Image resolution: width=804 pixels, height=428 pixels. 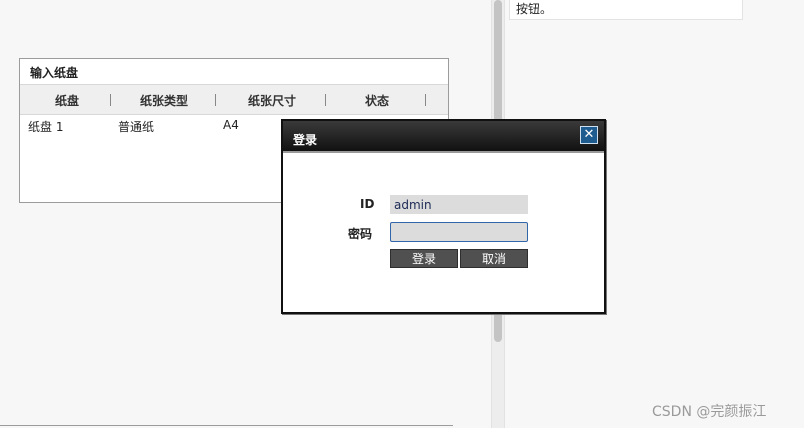 What do you see at coordinates (305, 140) in the screenshot?
I see `dialog-title: 登录` at bounding box center [305, 140].